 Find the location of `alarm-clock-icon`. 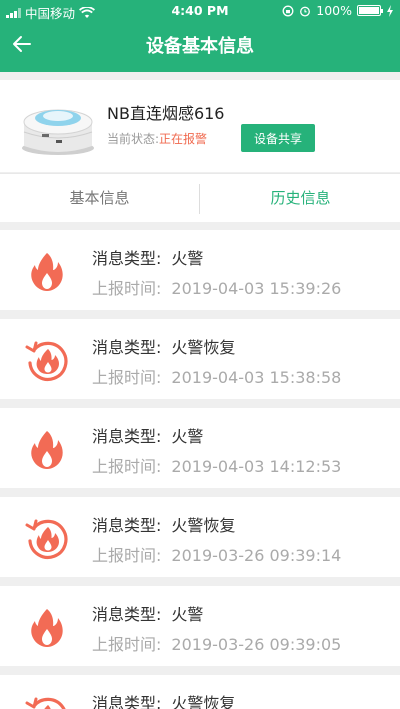

alarm-clock-icon is located at coordinates (305, 11).